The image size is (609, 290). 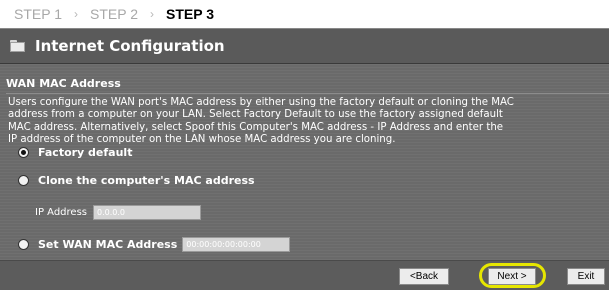 What do you see at coordinates (17, 46) in the screenshot?
I see `folder-icon` at bounding box center [17, 46].